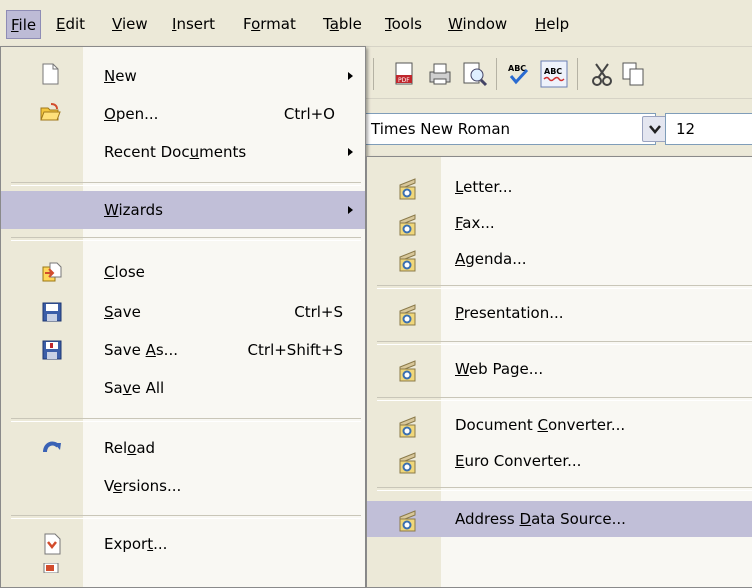 The image size is (752, 588). Describe the element at coordinates (183, 350) in the screenshot. I see `menu-item-save-as: Save As... Ctrl+Shift+S` at that location.